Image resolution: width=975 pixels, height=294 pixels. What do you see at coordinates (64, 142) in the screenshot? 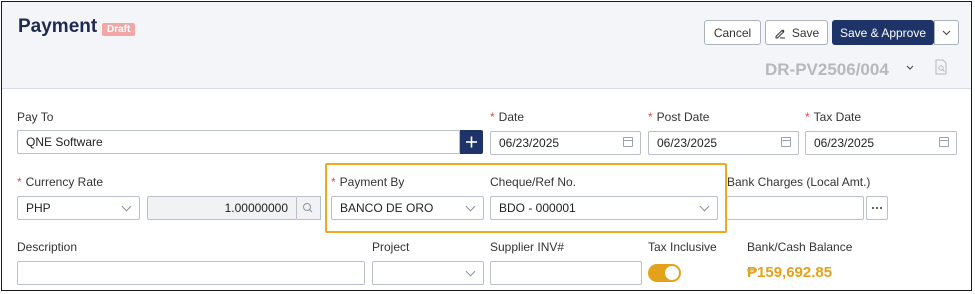
I see `pay-to-value: QNE Software` at bounding box center [64, 142].